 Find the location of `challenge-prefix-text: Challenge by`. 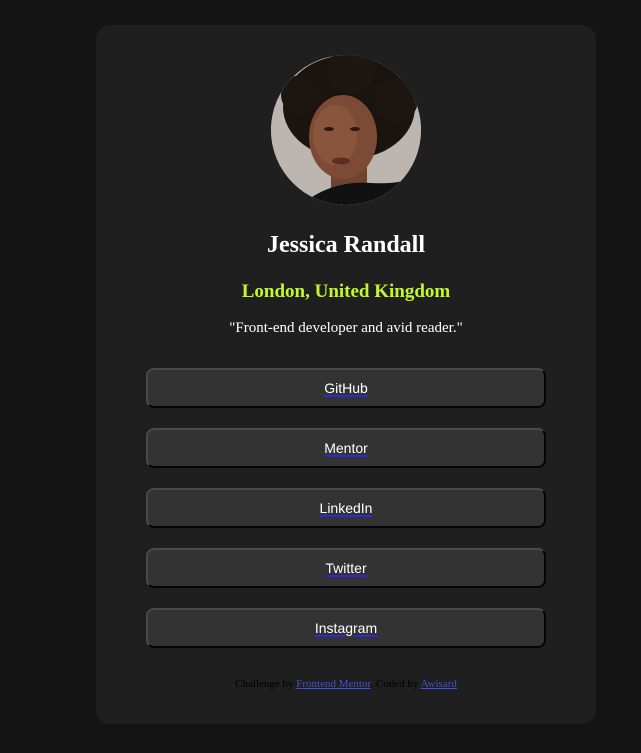

challenge-prefix-text: Challenge by is located at coordinates (266, 684).